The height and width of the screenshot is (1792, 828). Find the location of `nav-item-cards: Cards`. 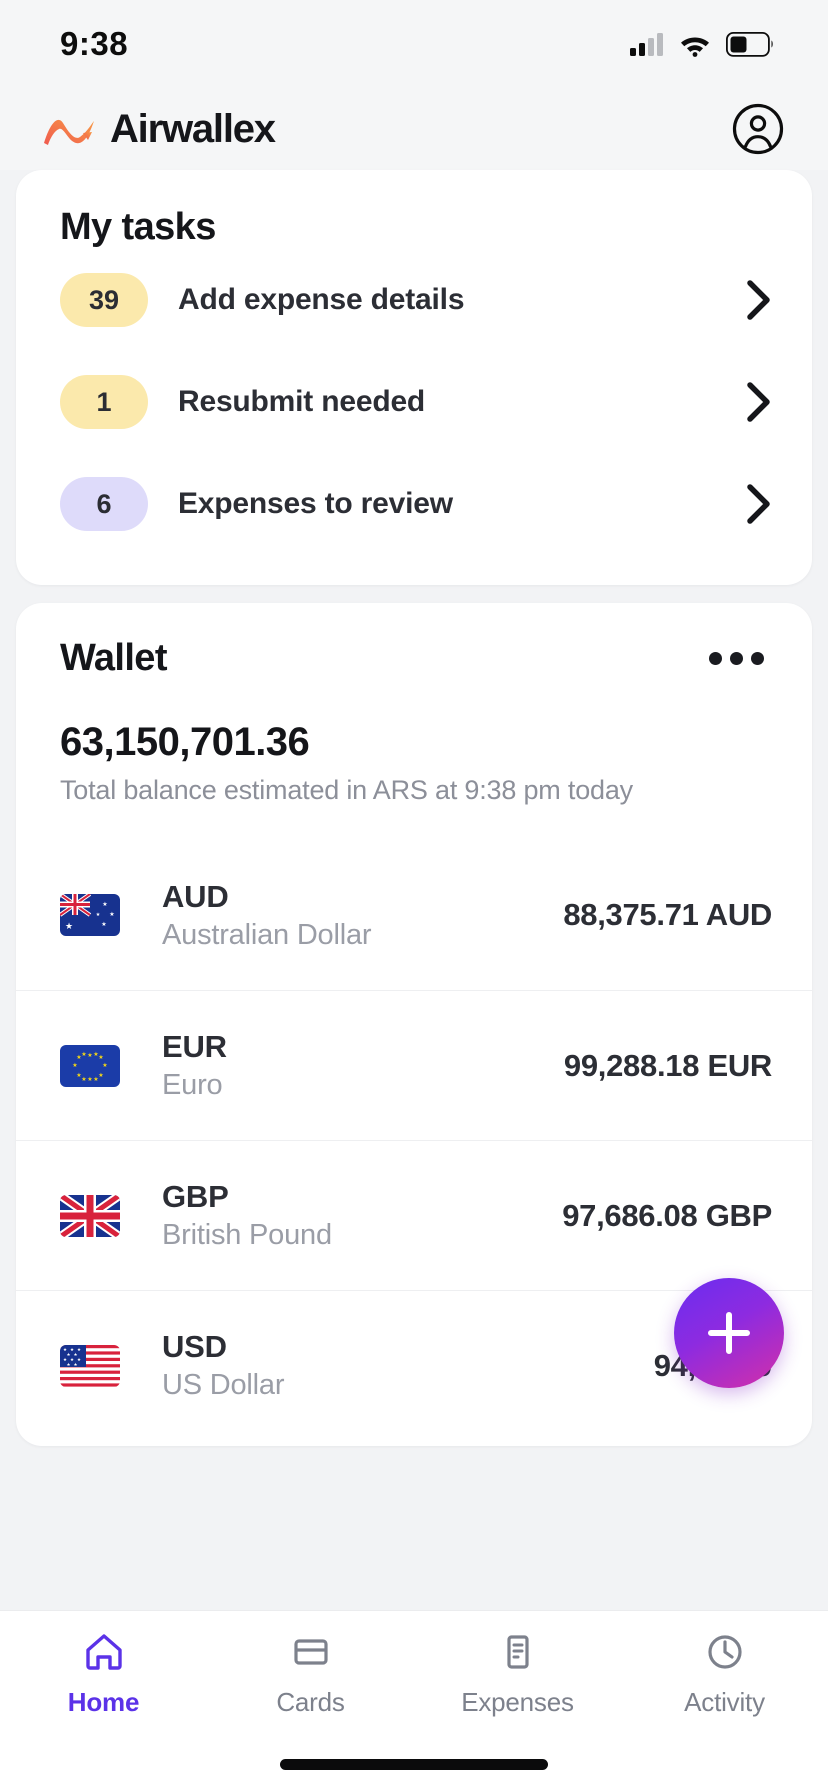

nav-item-cards: Cards is located at coordinates (310, 1673).